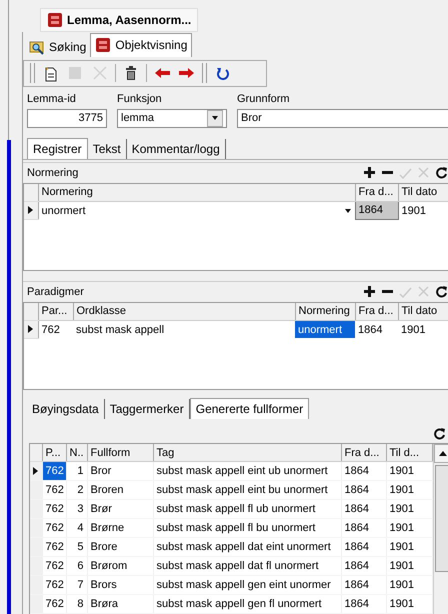  I want to click on arrow-left-icon, so click(162, 73).